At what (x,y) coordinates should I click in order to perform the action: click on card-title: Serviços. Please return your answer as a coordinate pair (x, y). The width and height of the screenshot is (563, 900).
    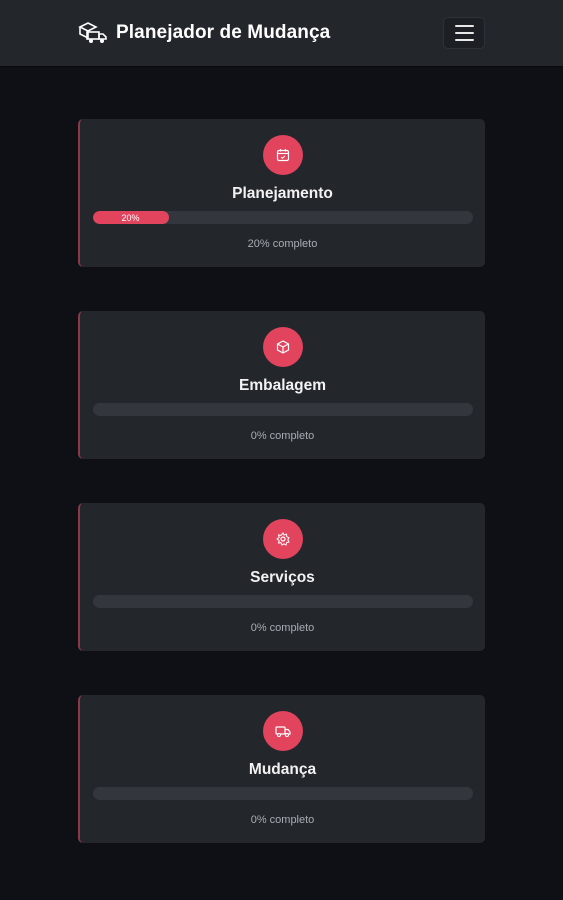
    Looking at the image, I should click on (282, 577).